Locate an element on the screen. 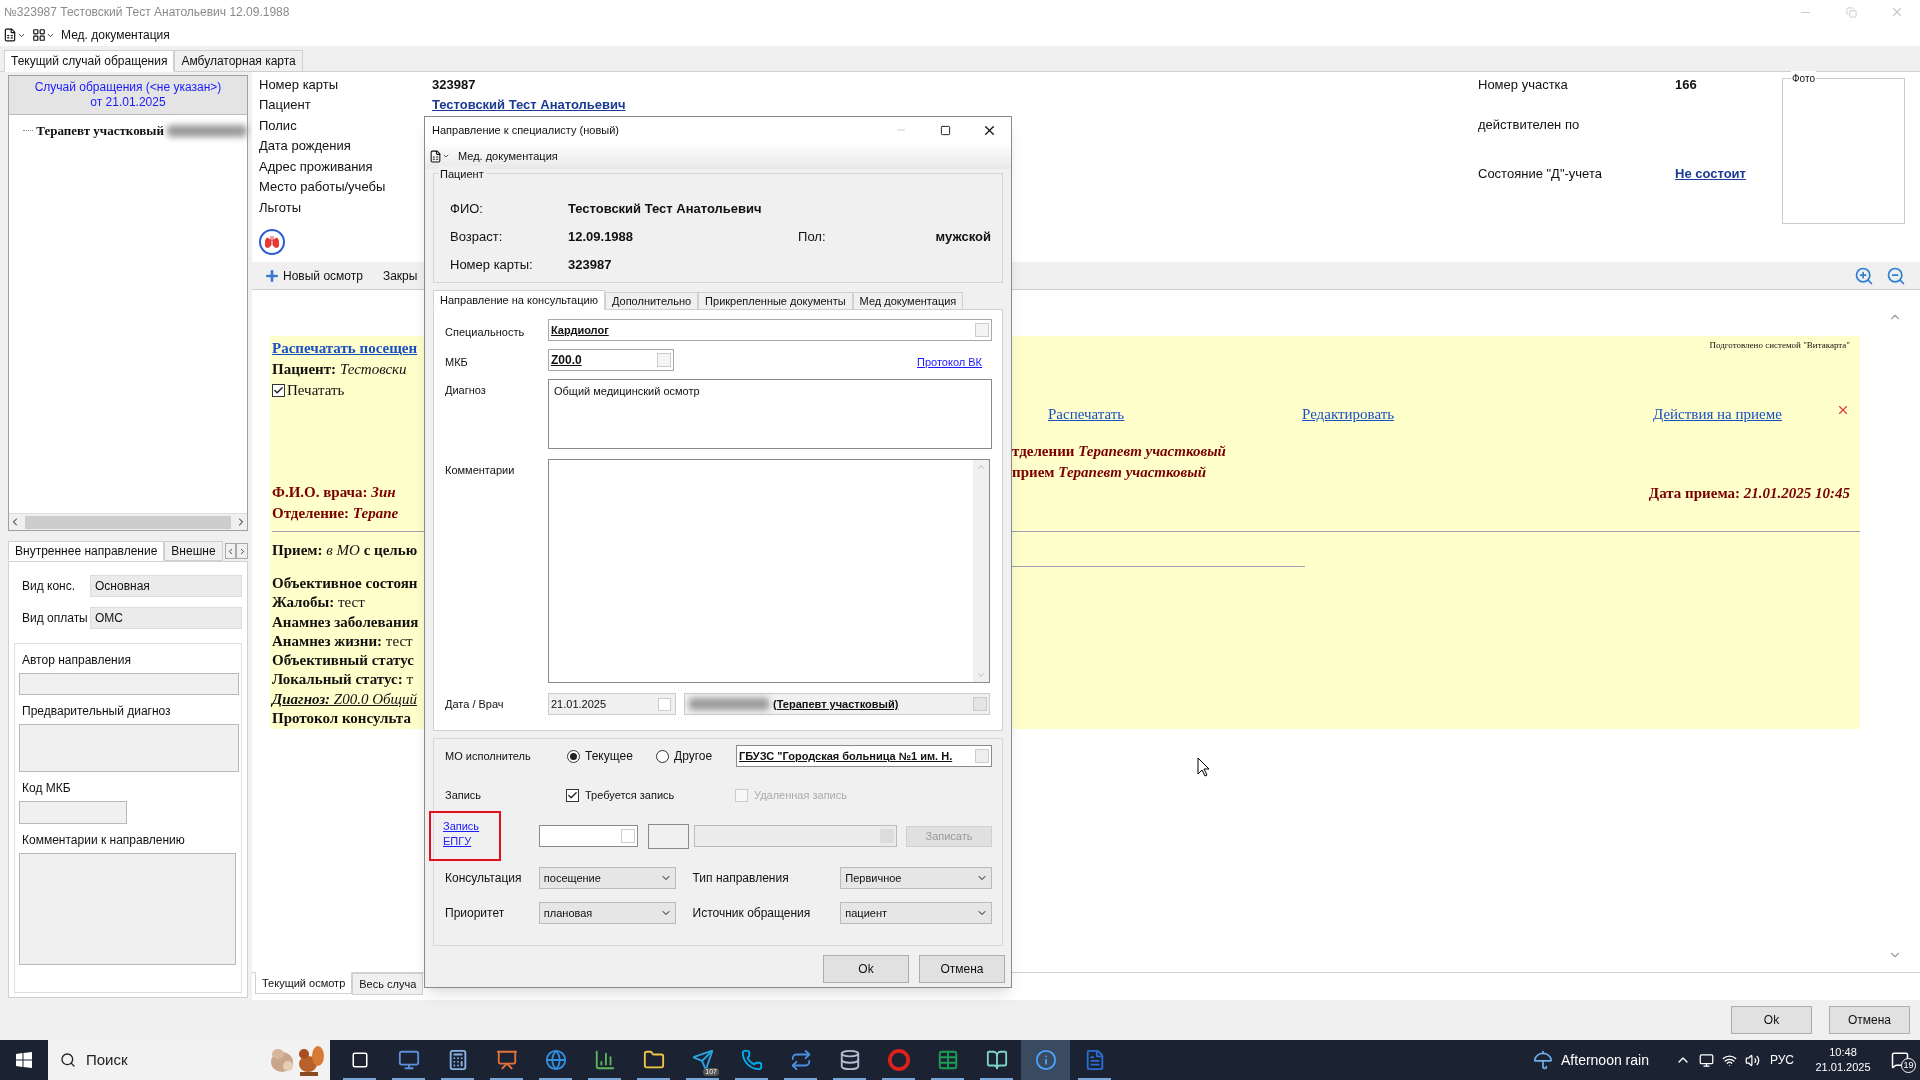 This screenshot has height=1080, width=1920. tab: Текущий случай обращения is located at coordinates (89, 61).